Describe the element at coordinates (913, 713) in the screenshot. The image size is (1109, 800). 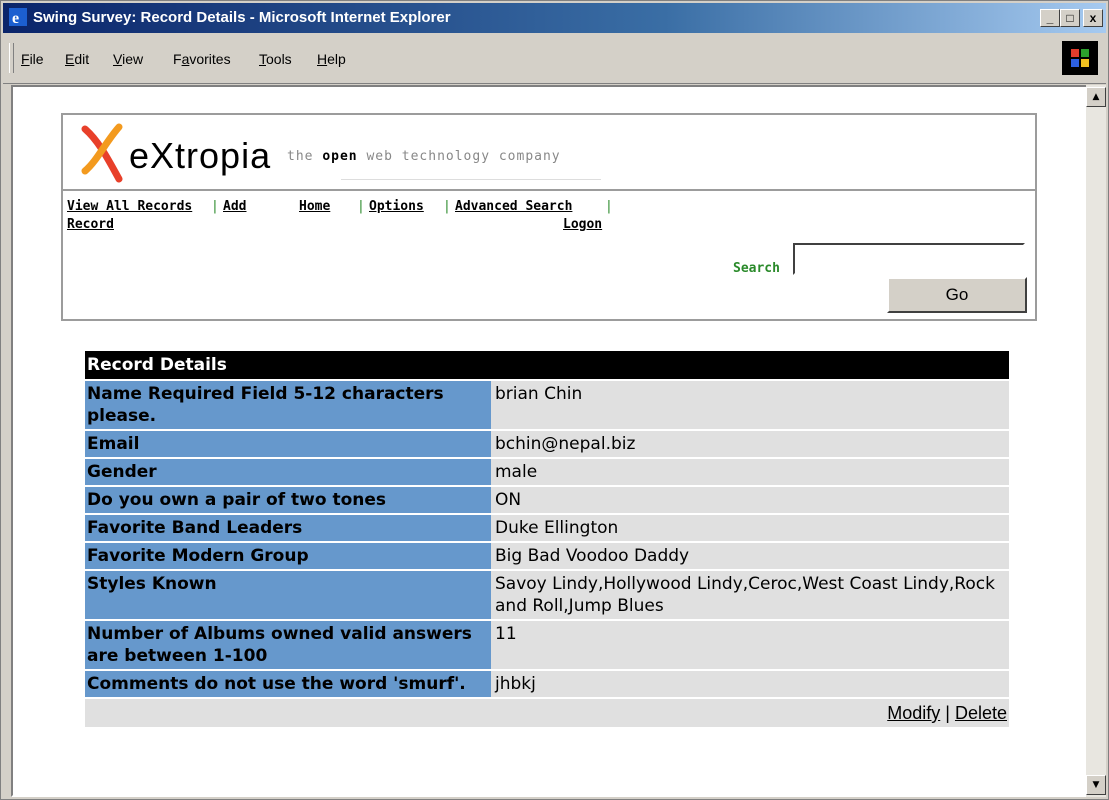
I see `modify-link: Modify` at that location.